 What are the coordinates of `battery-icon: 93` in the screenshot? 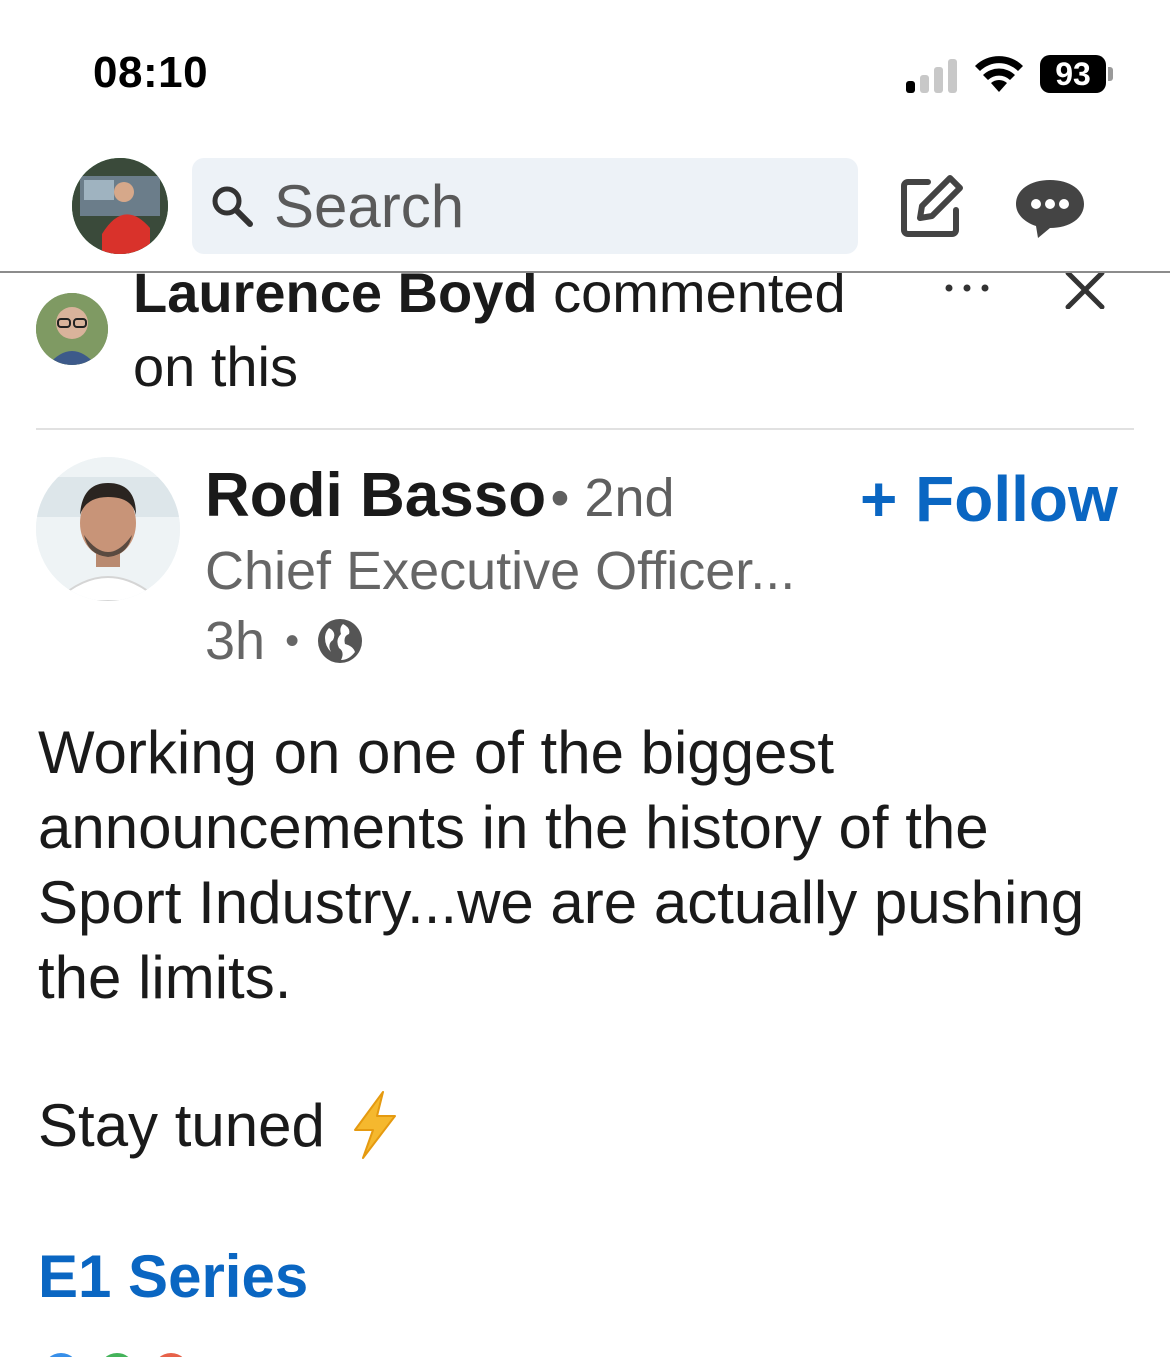 It's located at (1073, 74).